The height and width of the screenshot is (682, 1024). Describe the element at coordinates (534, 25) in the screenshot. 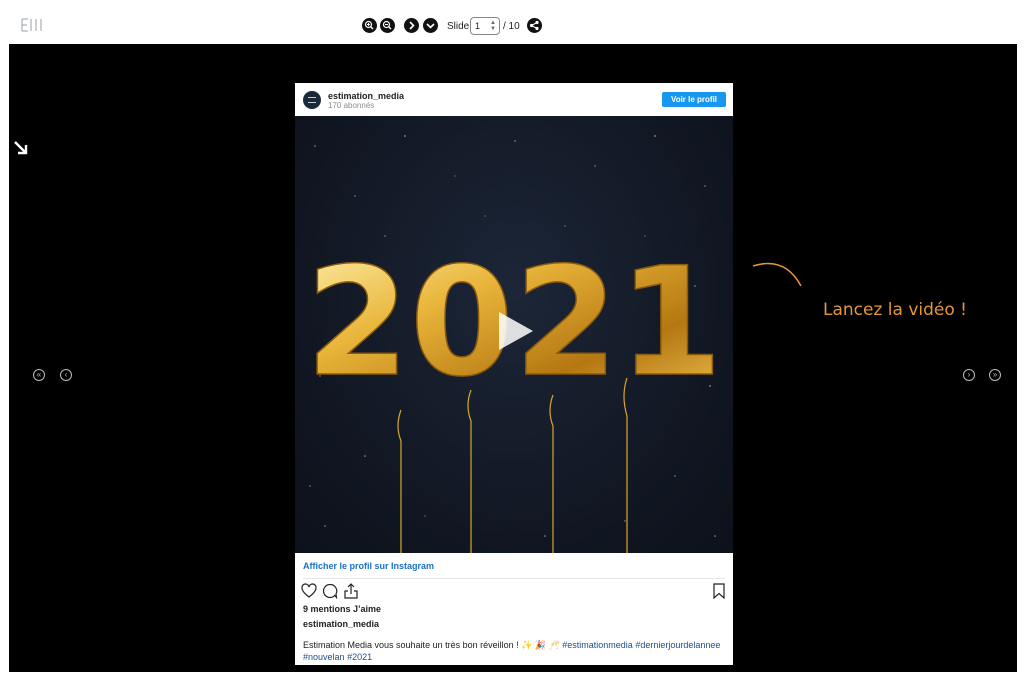

I see `share-icon` at that location.